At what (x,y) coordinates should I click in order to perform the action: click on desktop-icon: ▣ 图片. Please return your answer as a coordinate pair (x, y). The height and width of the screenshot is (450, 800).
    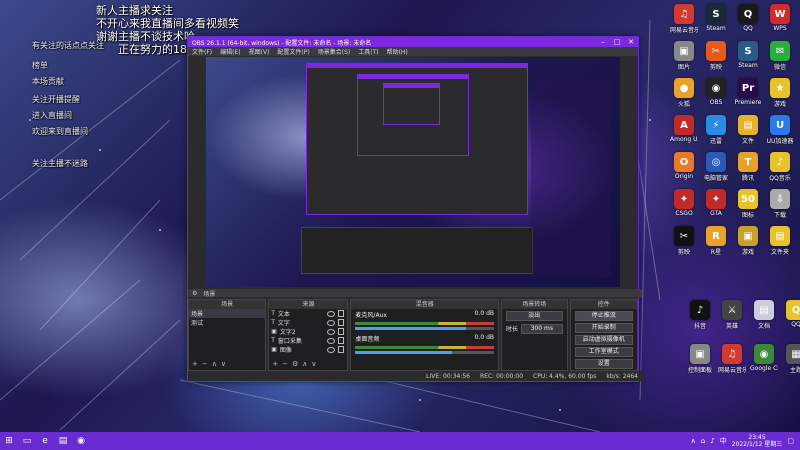
    Looking at the image, I should click on (684, 56).